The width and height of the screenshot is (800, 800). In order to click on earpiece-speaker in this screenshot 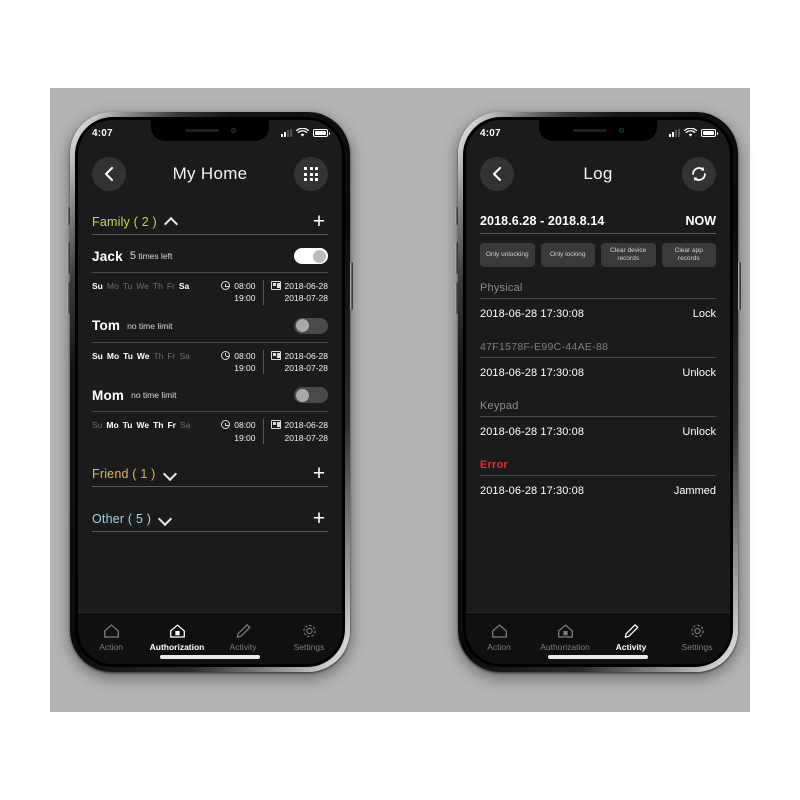, I will do `click(201, 130)`.